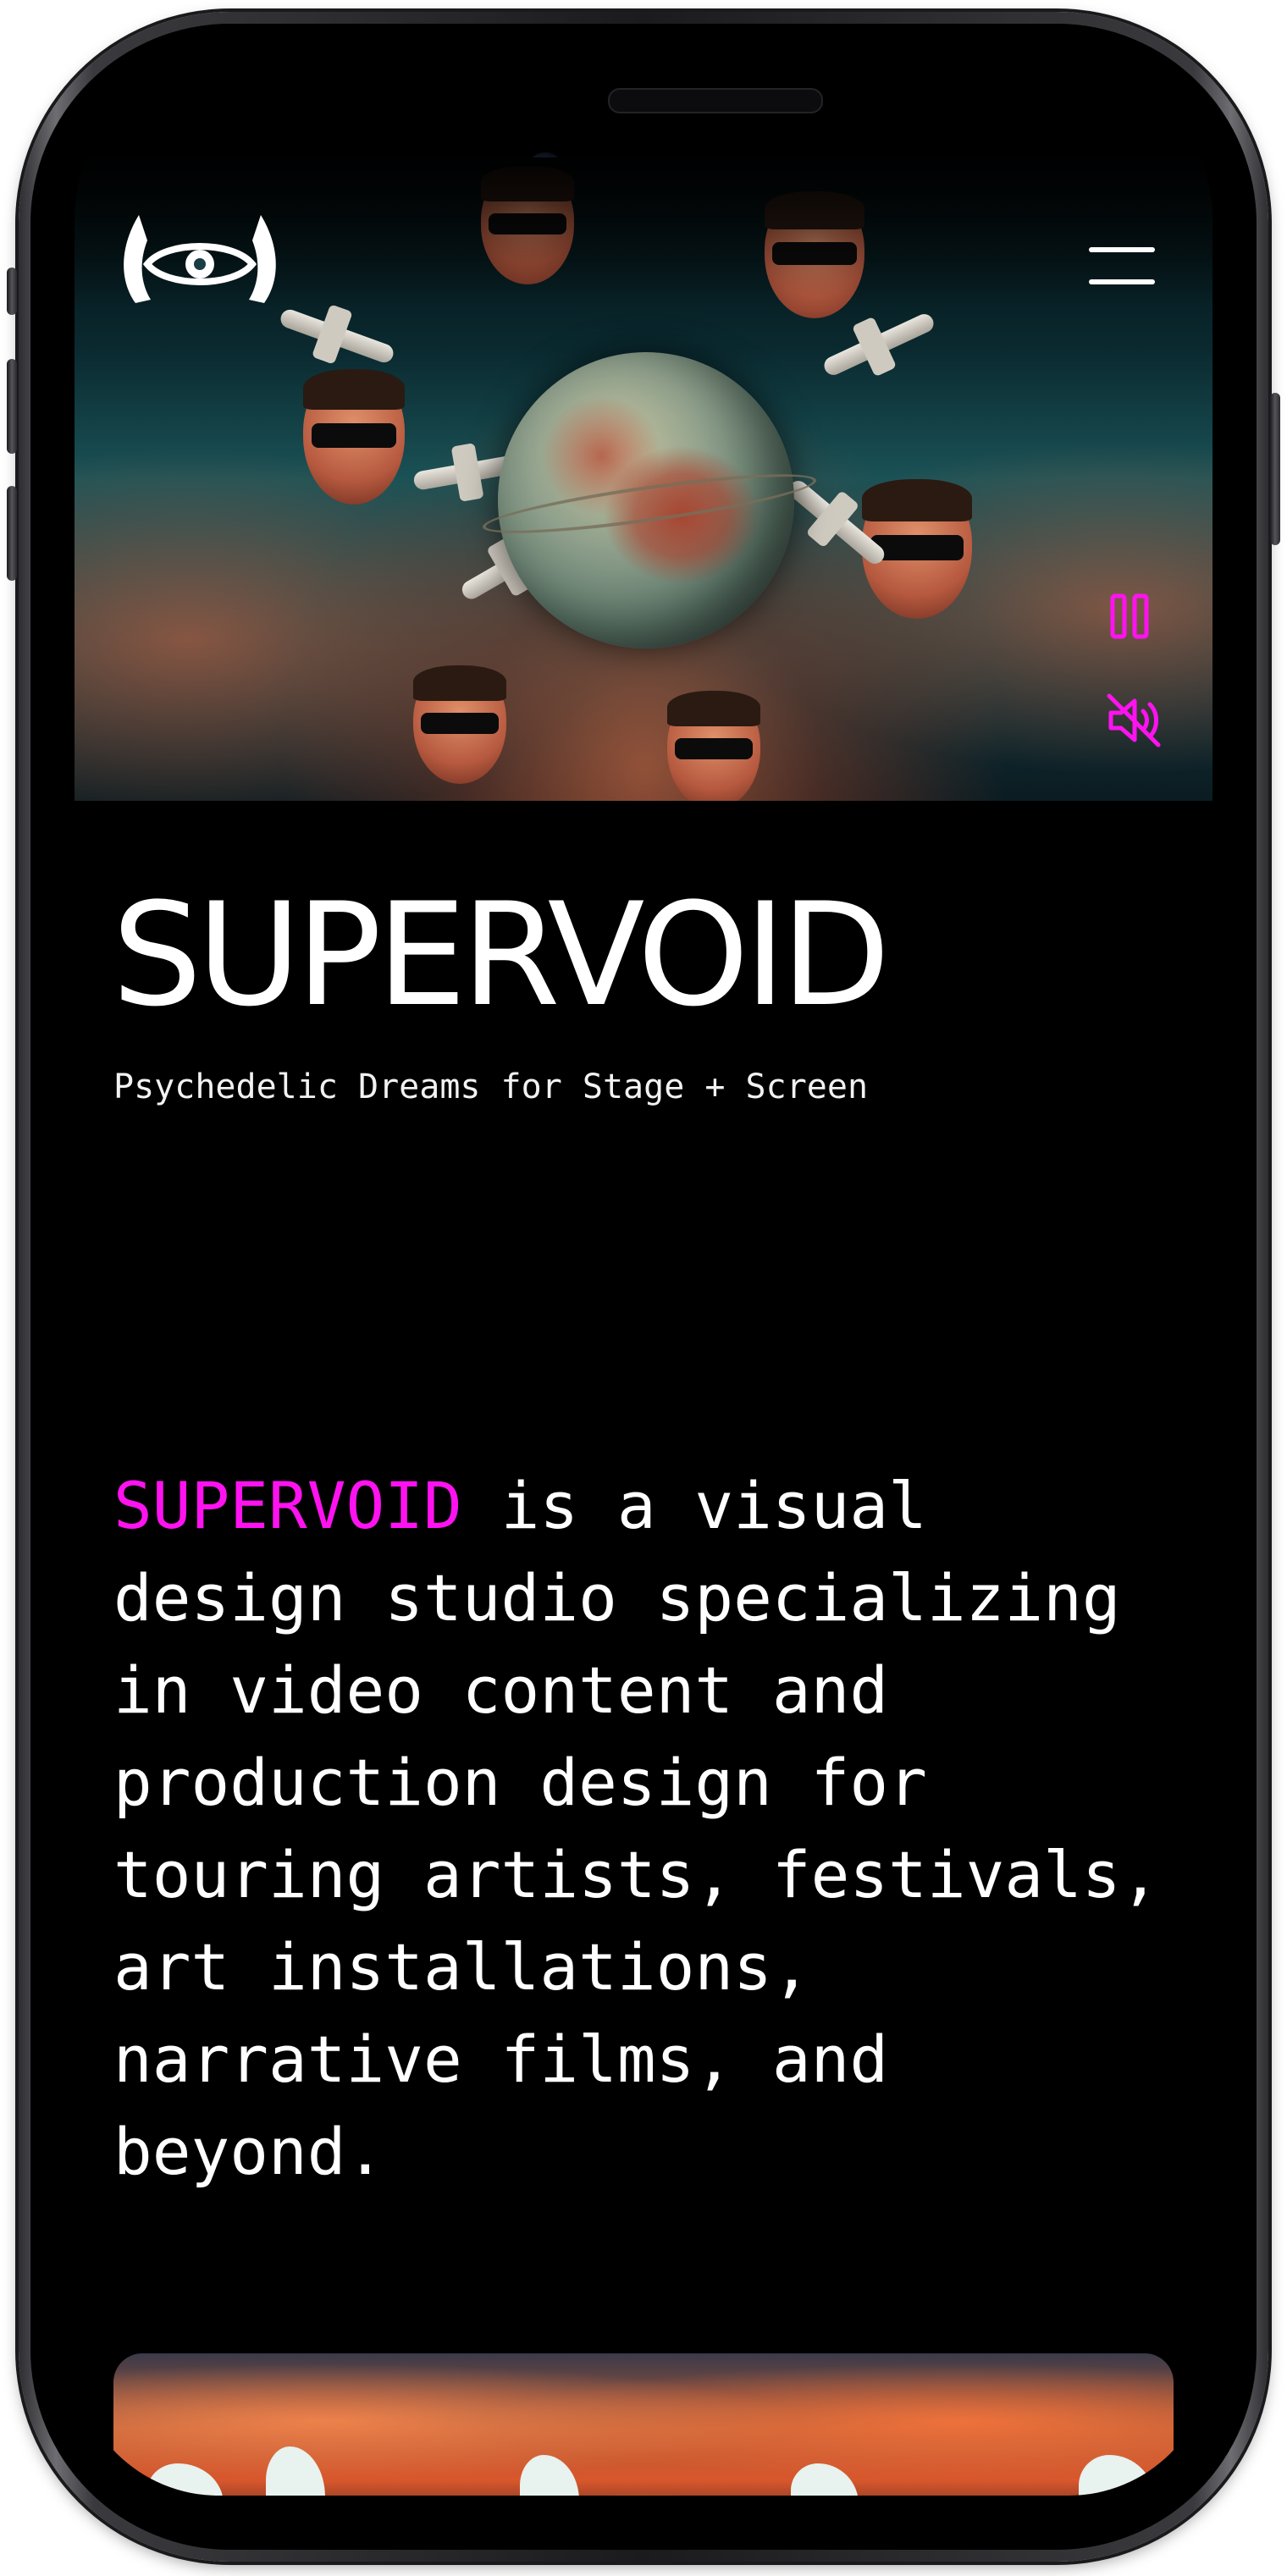  I want to click on volume-down-button, so click(12, 533).